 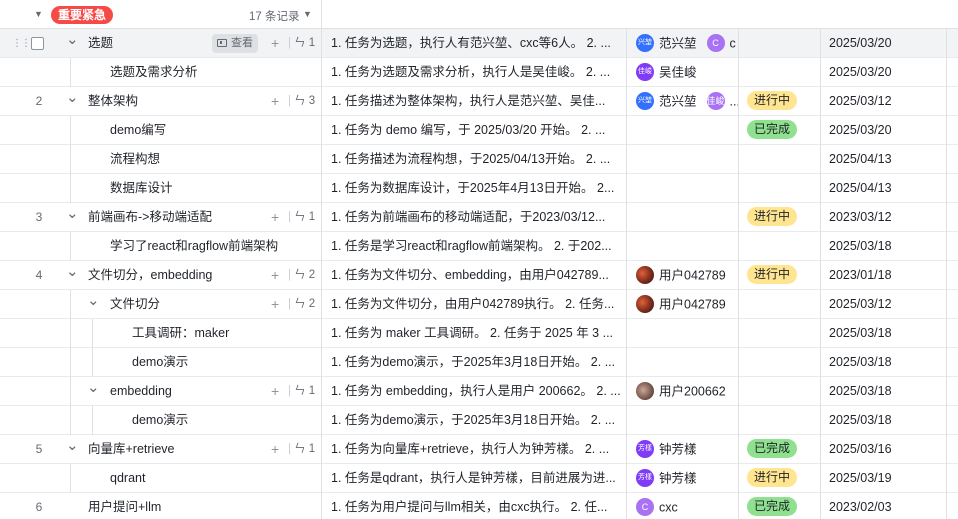 I want to click on task-name-cell: 用户提问+llm, so click(x=160, y=506).